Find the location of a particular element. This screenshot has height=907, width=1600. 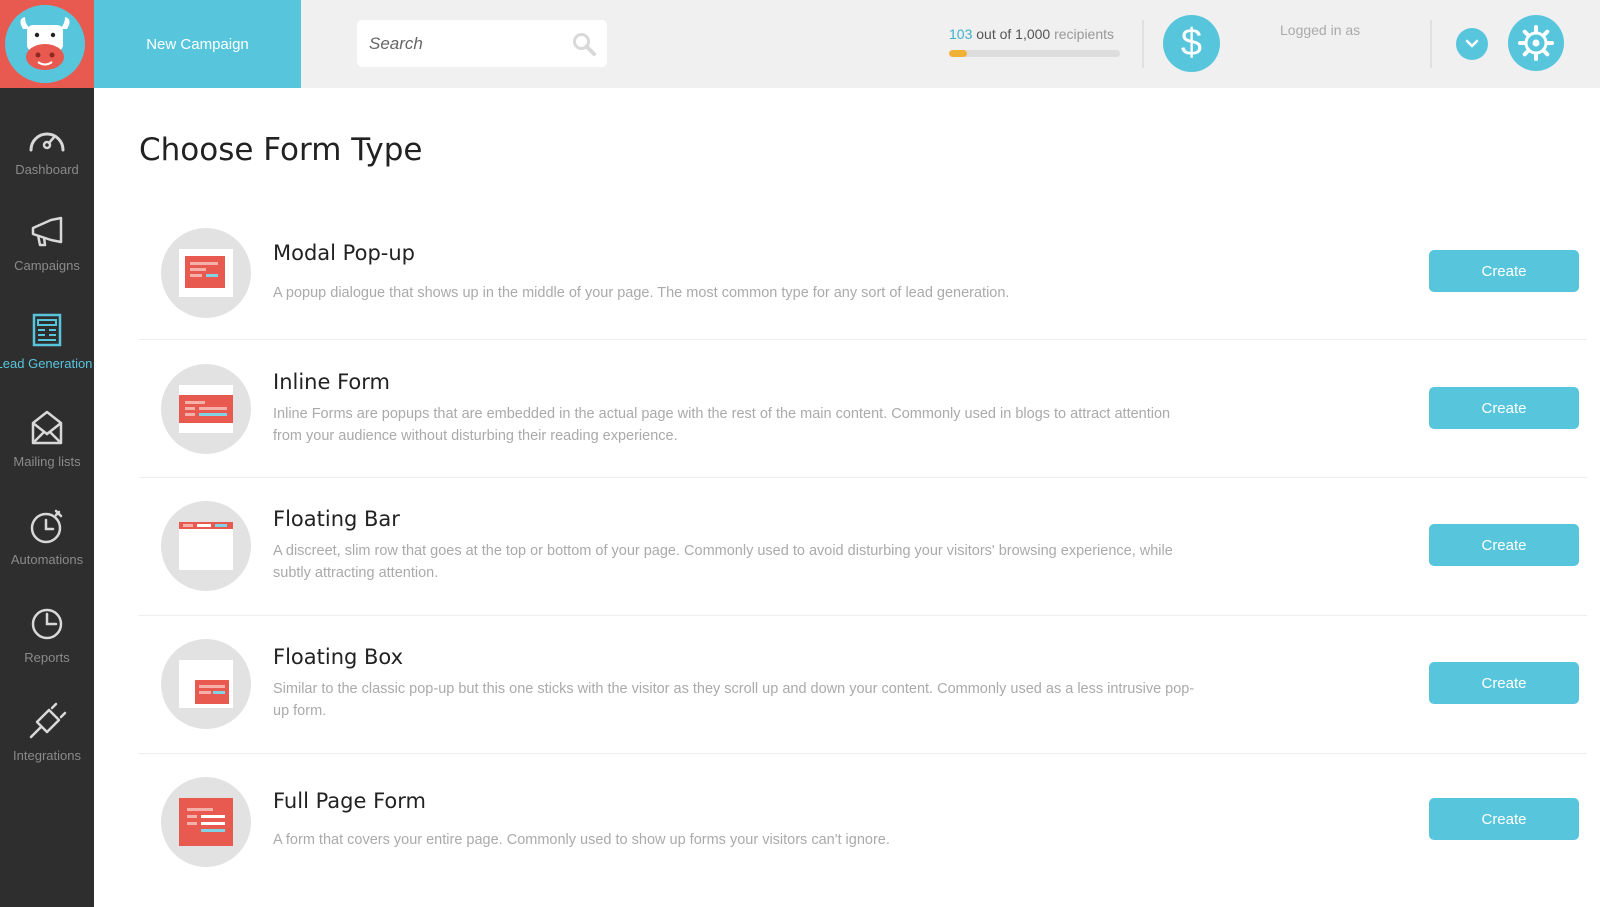

inline-form-icon is located at coordinates (206, 409).